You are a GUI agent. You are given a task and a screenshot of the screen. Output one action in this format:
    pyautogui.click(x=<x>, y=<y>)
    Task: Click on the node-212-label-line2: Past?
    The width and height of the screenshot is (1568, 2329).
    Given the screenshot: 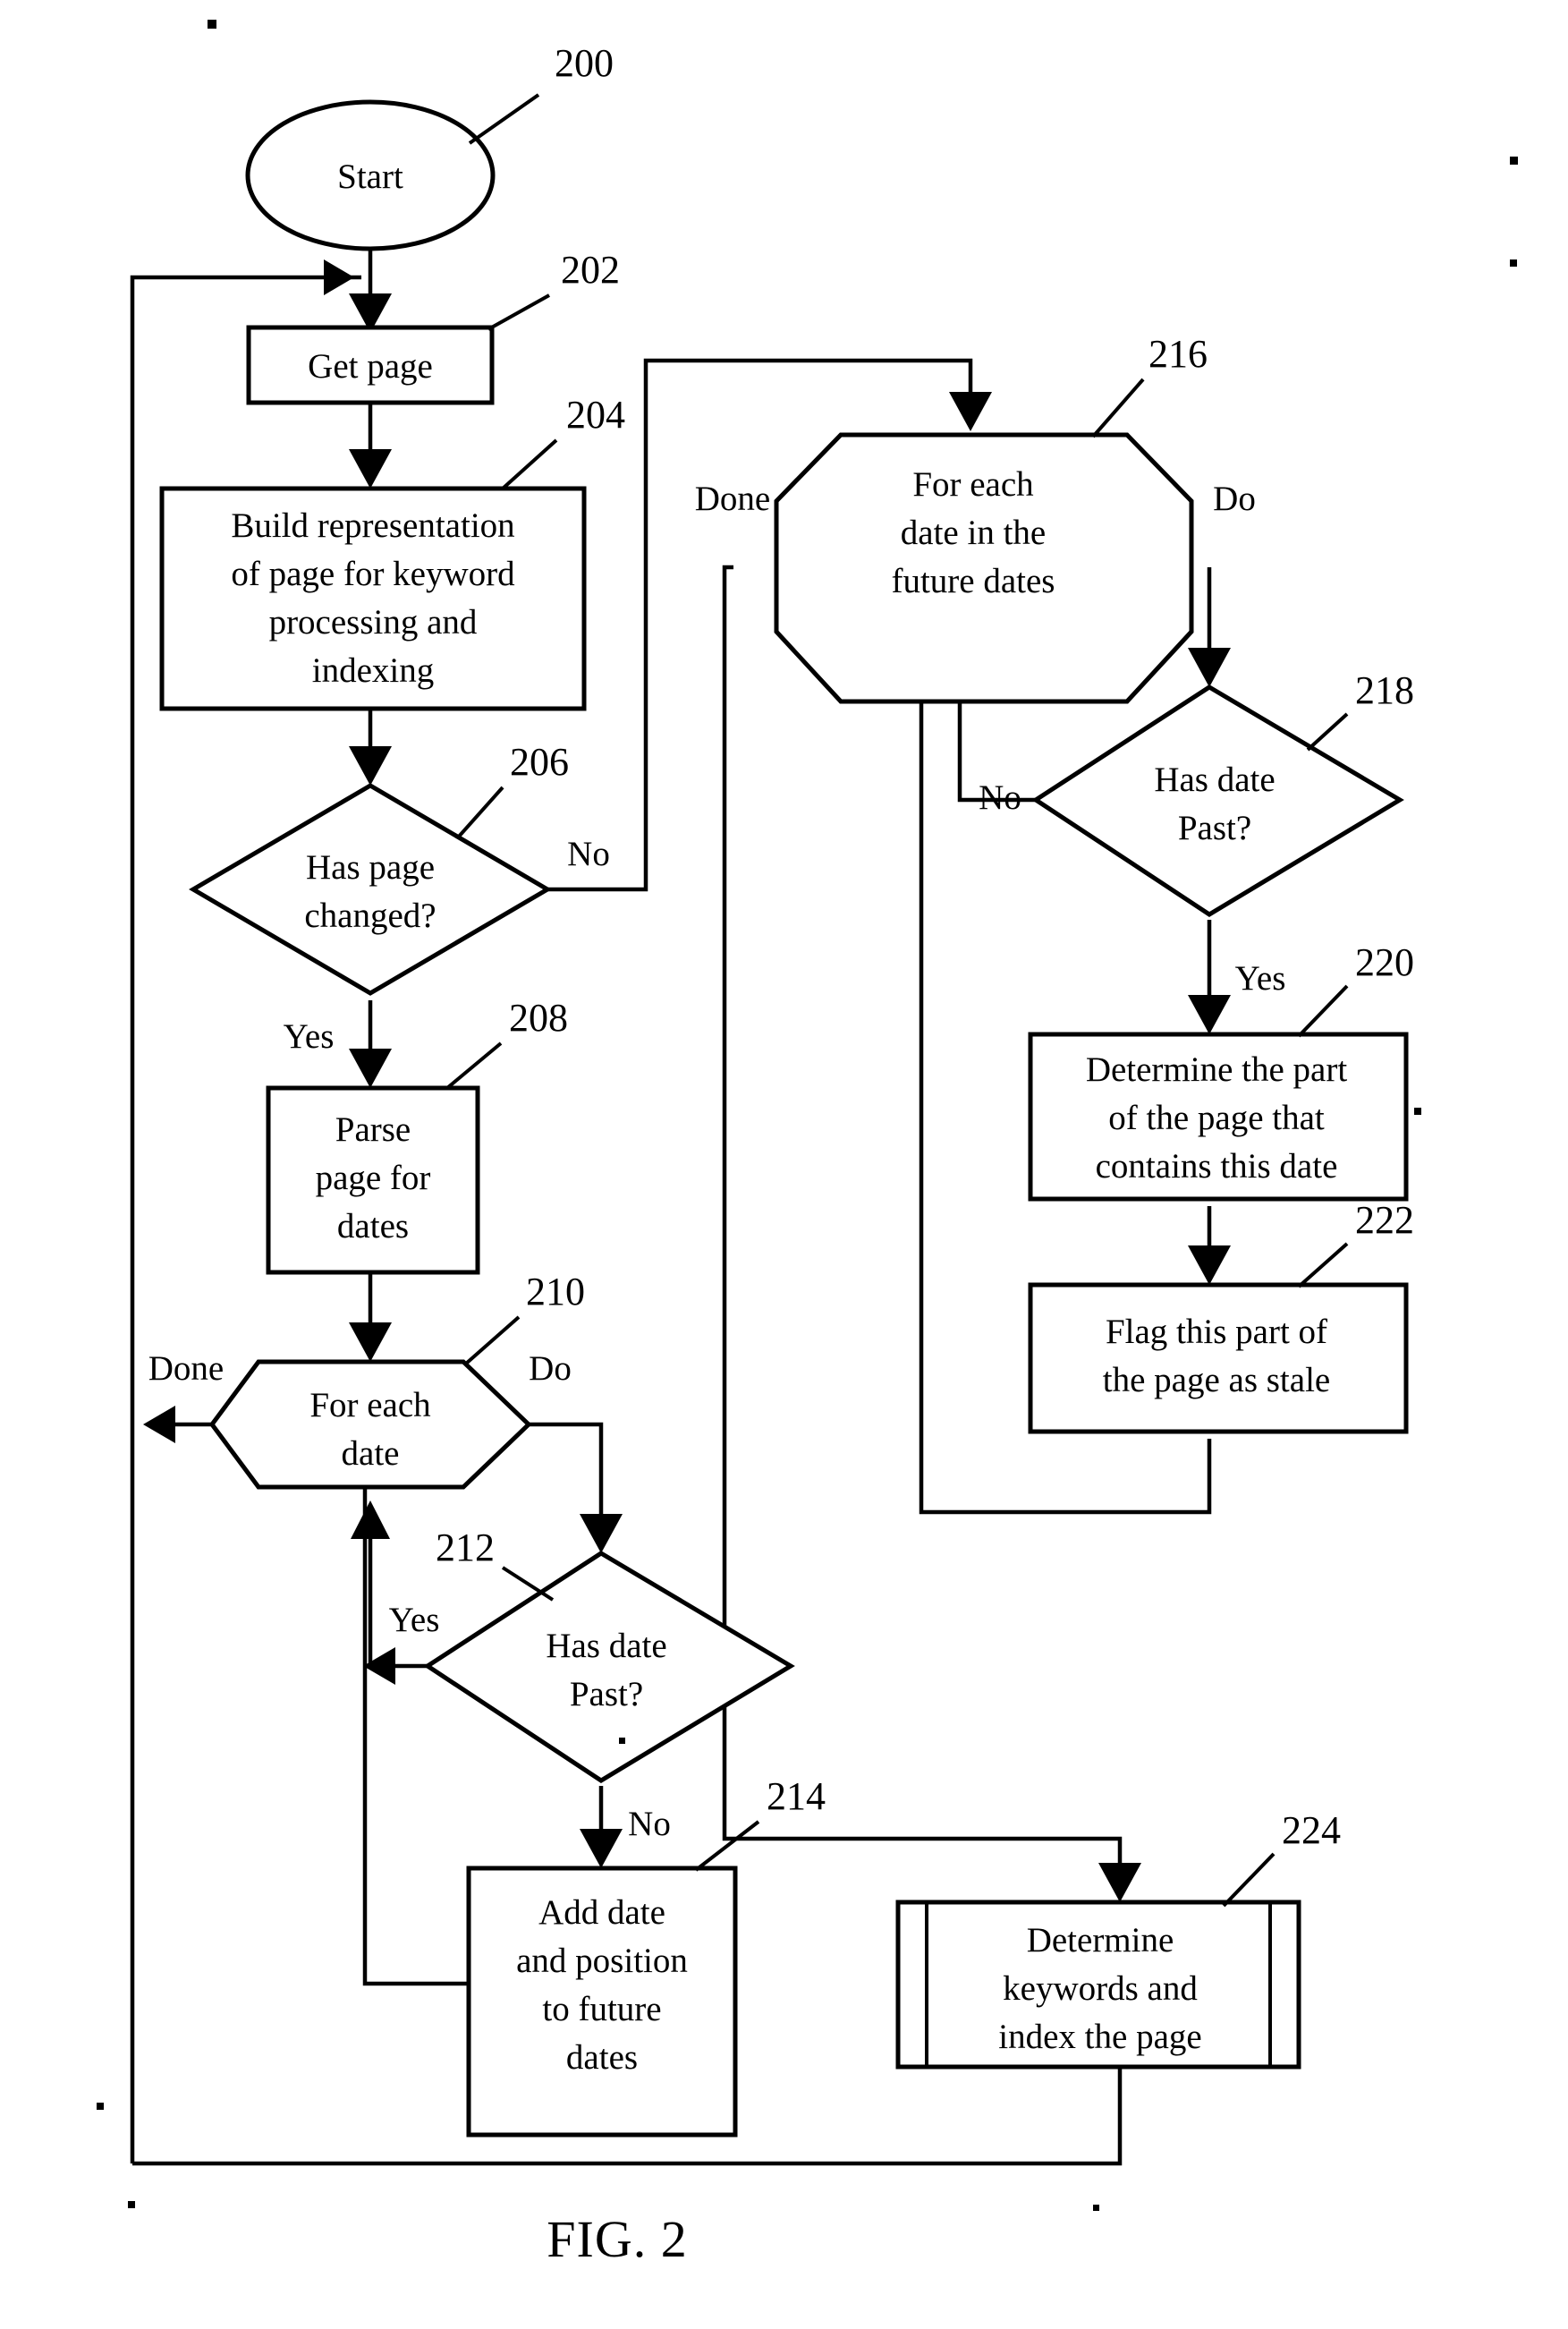 What is the action you would take?
    pyautogui.click(x=606, y=1694)
    